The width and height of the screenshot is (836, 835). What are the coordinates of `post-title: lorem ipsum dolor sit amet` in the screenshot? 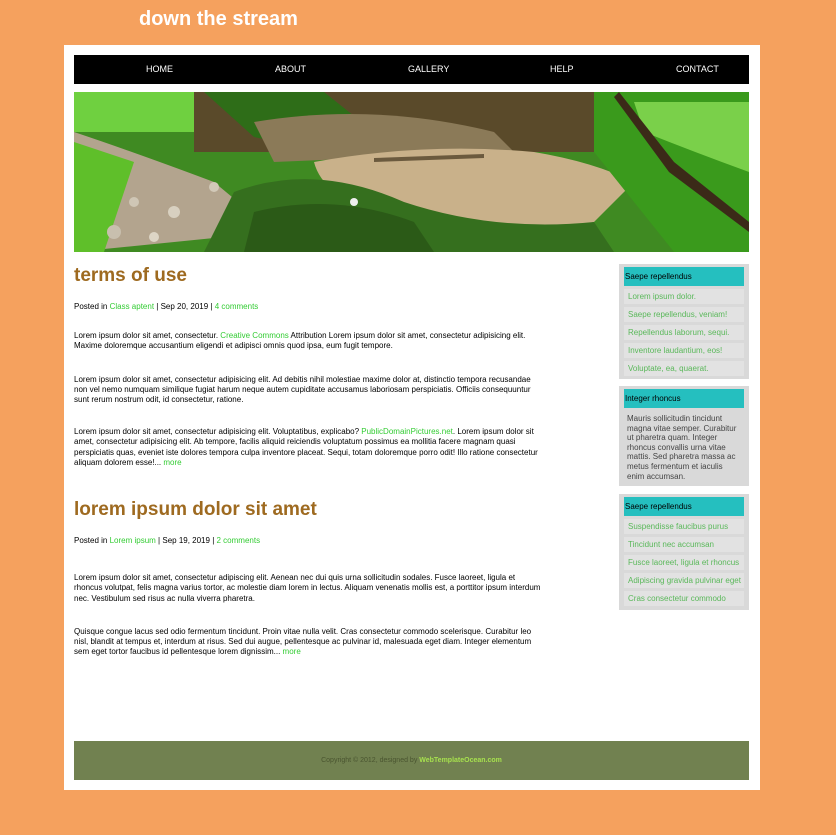 It's located at (195, 510).